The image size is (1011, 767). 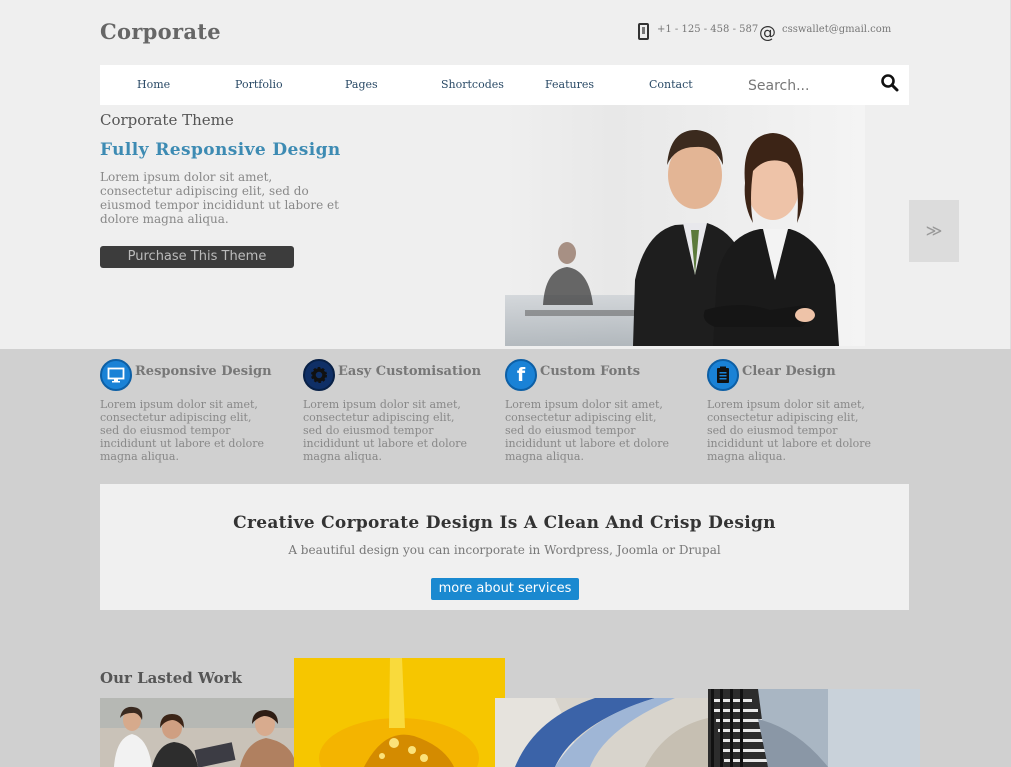 I want to click on nav-item-shortcodes: Shortcodes, so click(x=472, y=84).